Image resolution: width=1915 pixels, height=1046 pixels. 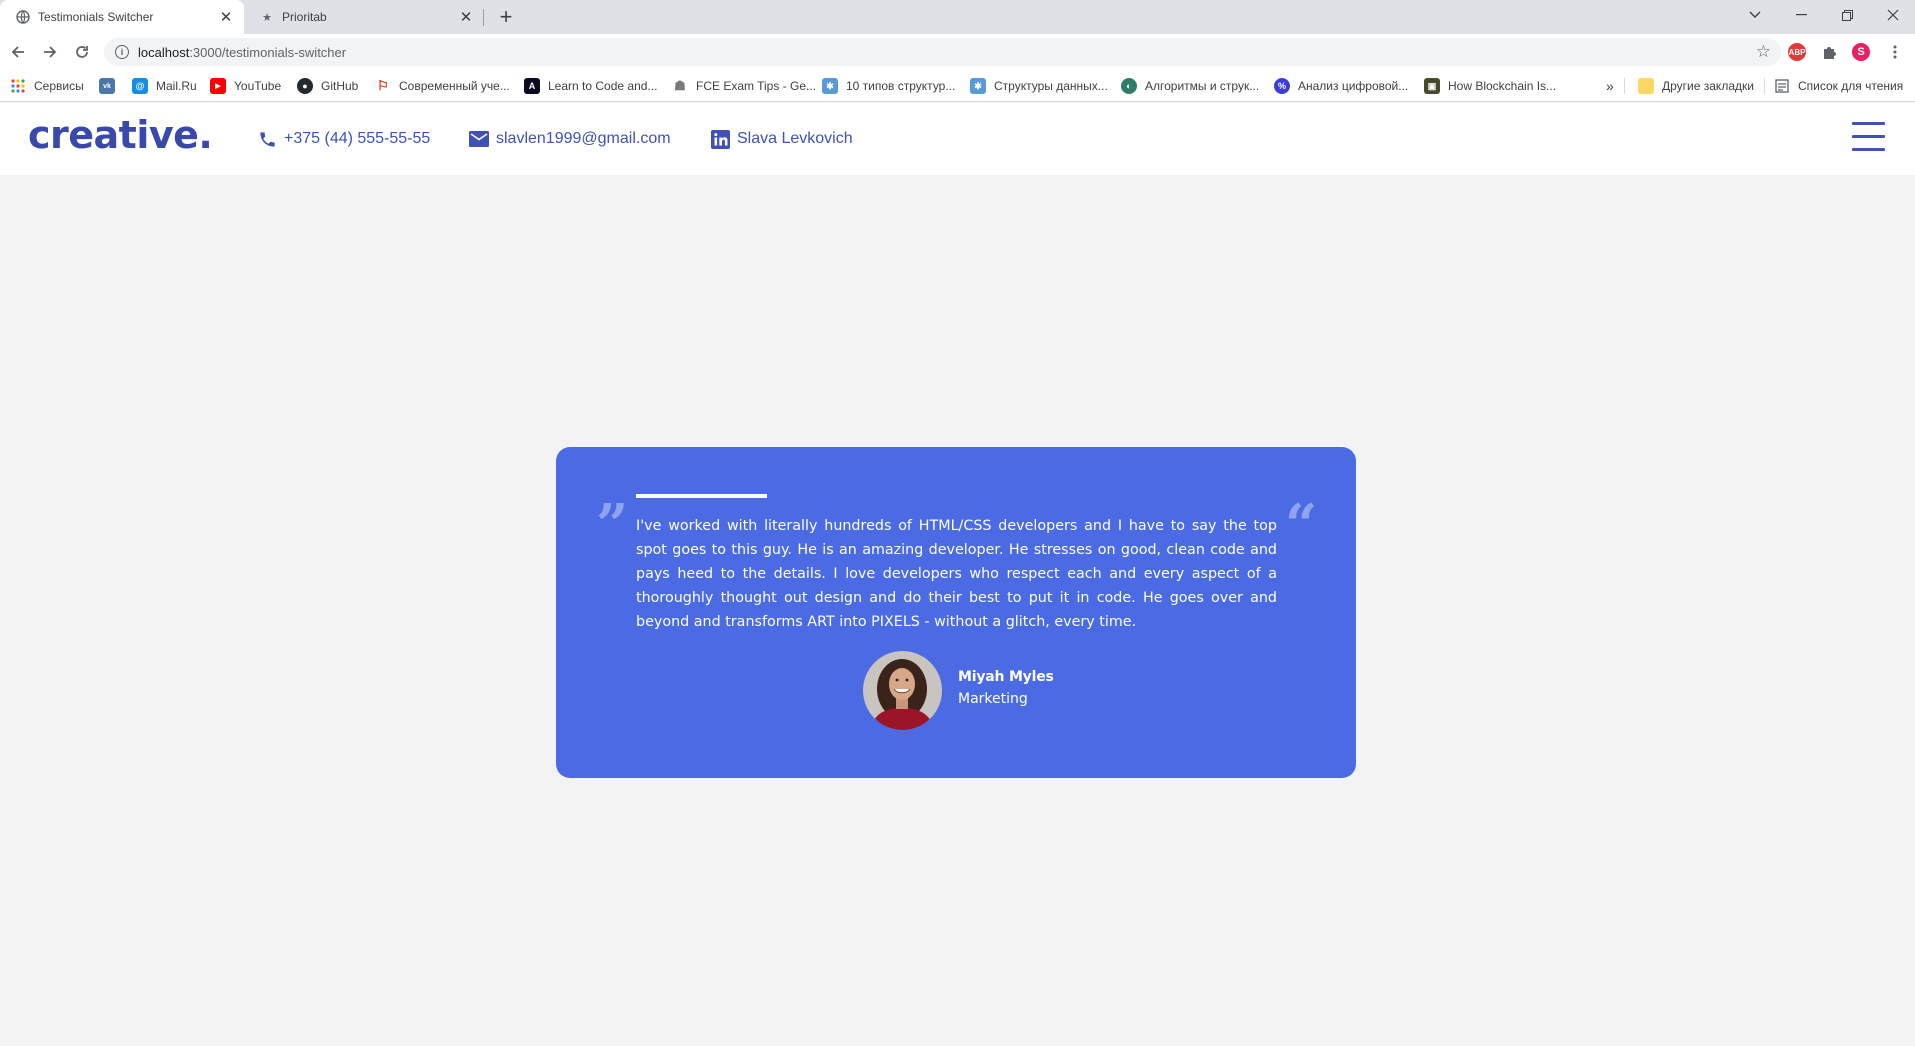 What do you see at coordinates (942, 52) in the screenshot?
I see `address-bar: i localhost:3000/testimonials-switcher ☆` at bounding box center [942, 52].